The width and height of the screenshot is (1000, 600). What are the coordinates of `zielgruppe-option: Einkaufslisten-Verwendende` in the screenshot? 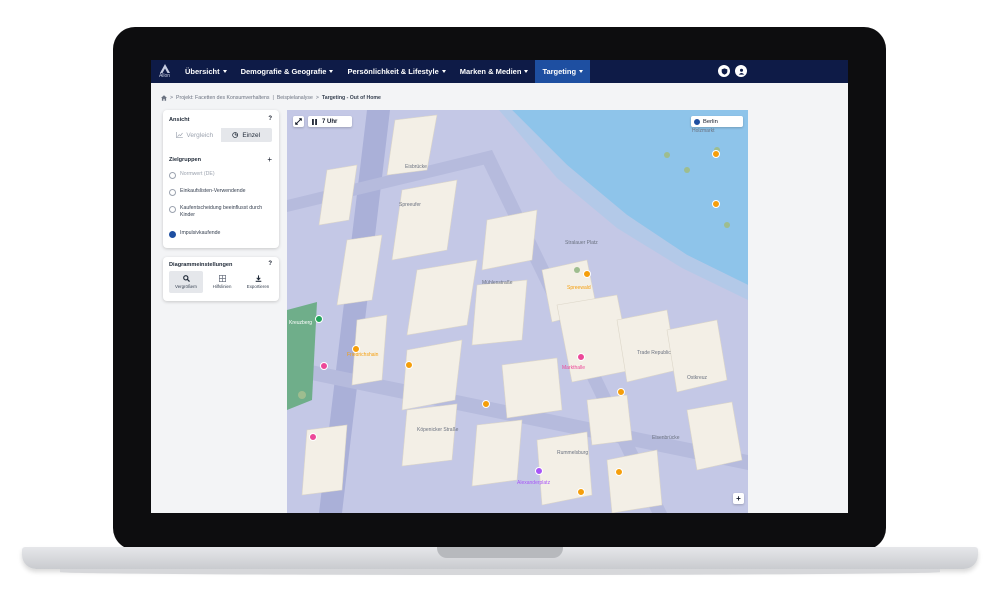 It's located at (221, 192).